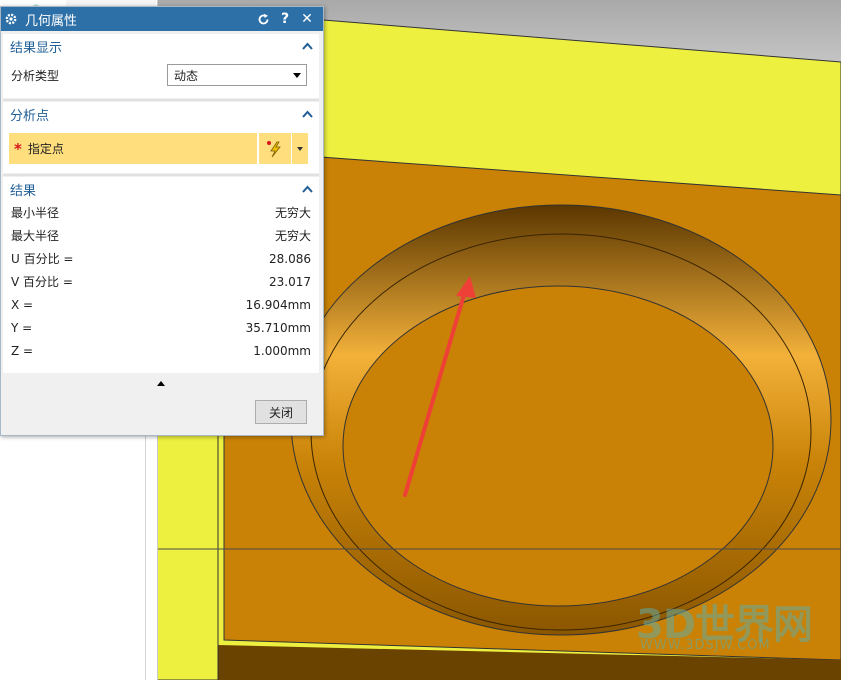 This screenshot has height=680, width=841. I want to click on result-value: 16.904mm, so click(278, 304).